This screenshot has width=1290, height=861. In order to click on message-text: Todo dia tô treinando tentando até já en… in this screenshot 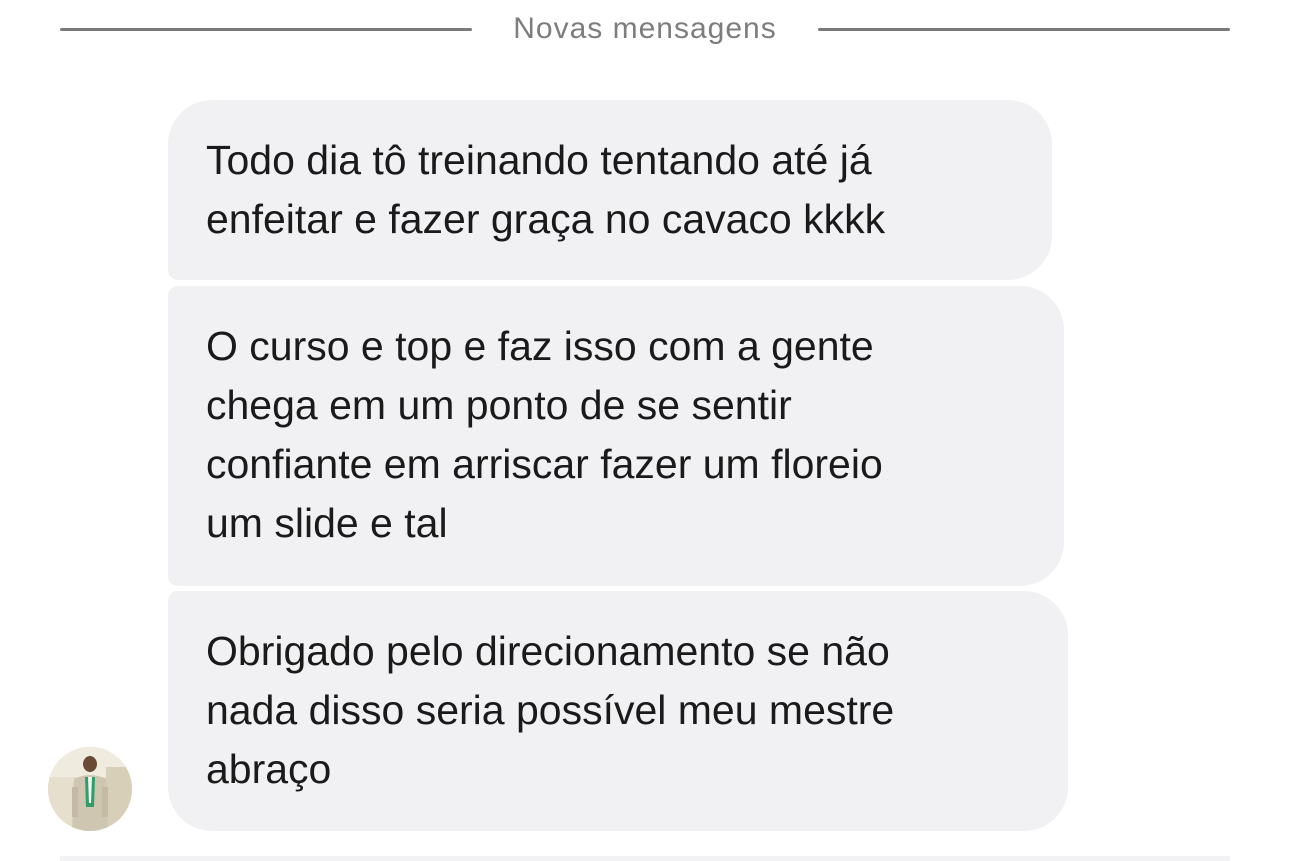, I will do `click(546, 189)`.